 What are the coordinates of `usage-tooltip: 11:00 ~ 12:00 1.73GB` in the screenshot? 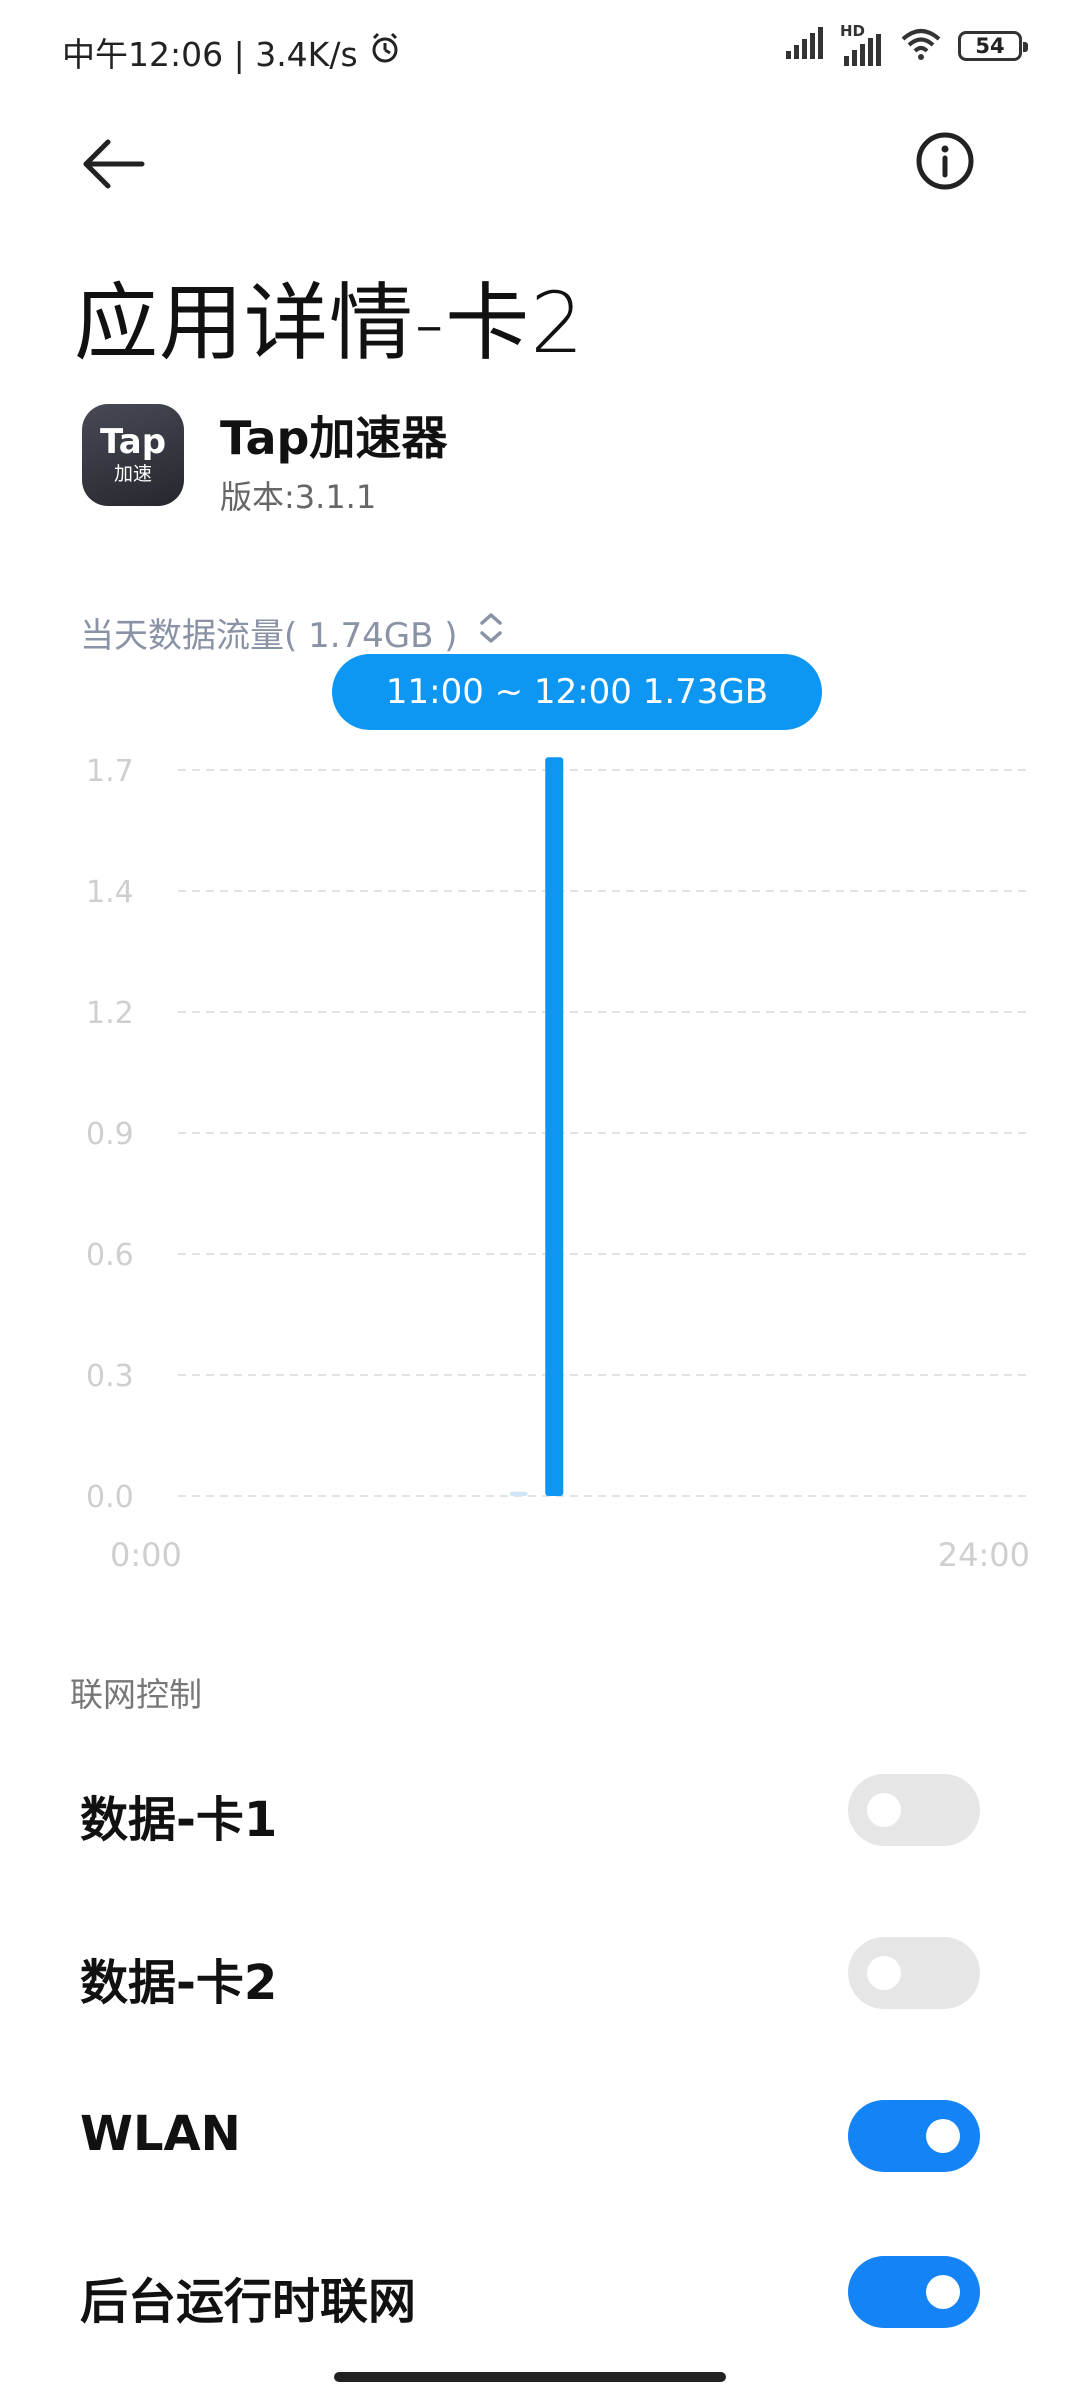 It's located at (577, 692).